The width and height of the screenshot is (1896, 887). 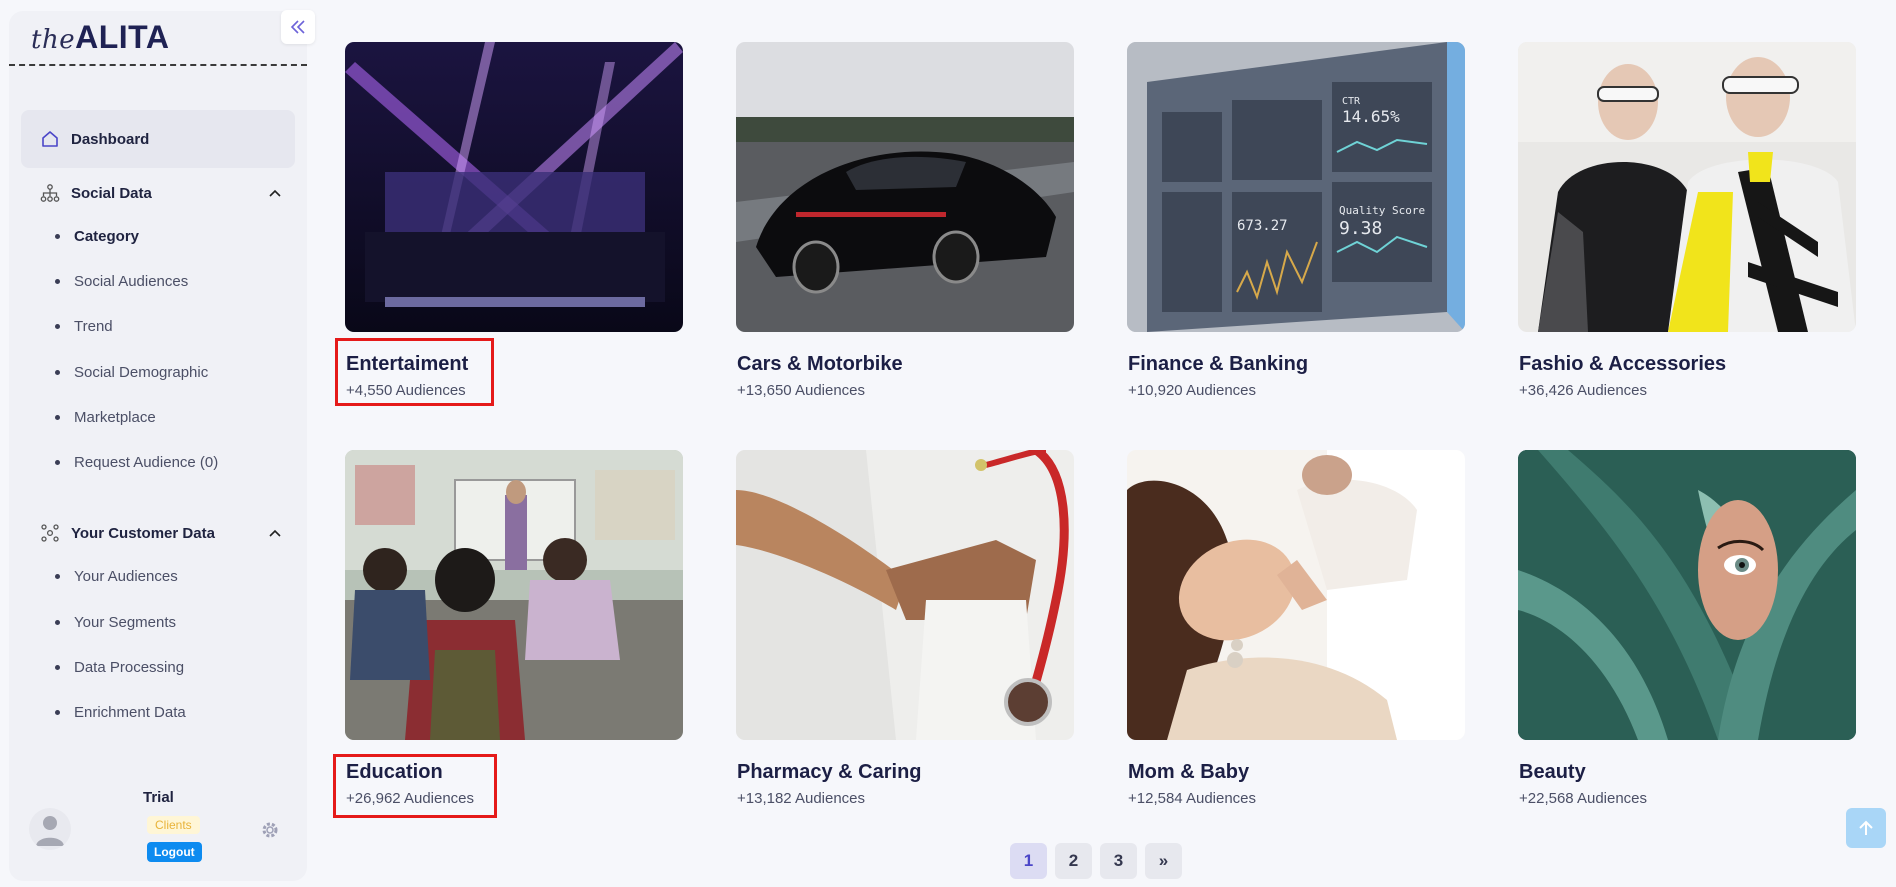 What do you see at coordinates (801, 798) in the screenshot?
I see `category-audiences: +13,182 Audiences` at bounding box center [801, 798].